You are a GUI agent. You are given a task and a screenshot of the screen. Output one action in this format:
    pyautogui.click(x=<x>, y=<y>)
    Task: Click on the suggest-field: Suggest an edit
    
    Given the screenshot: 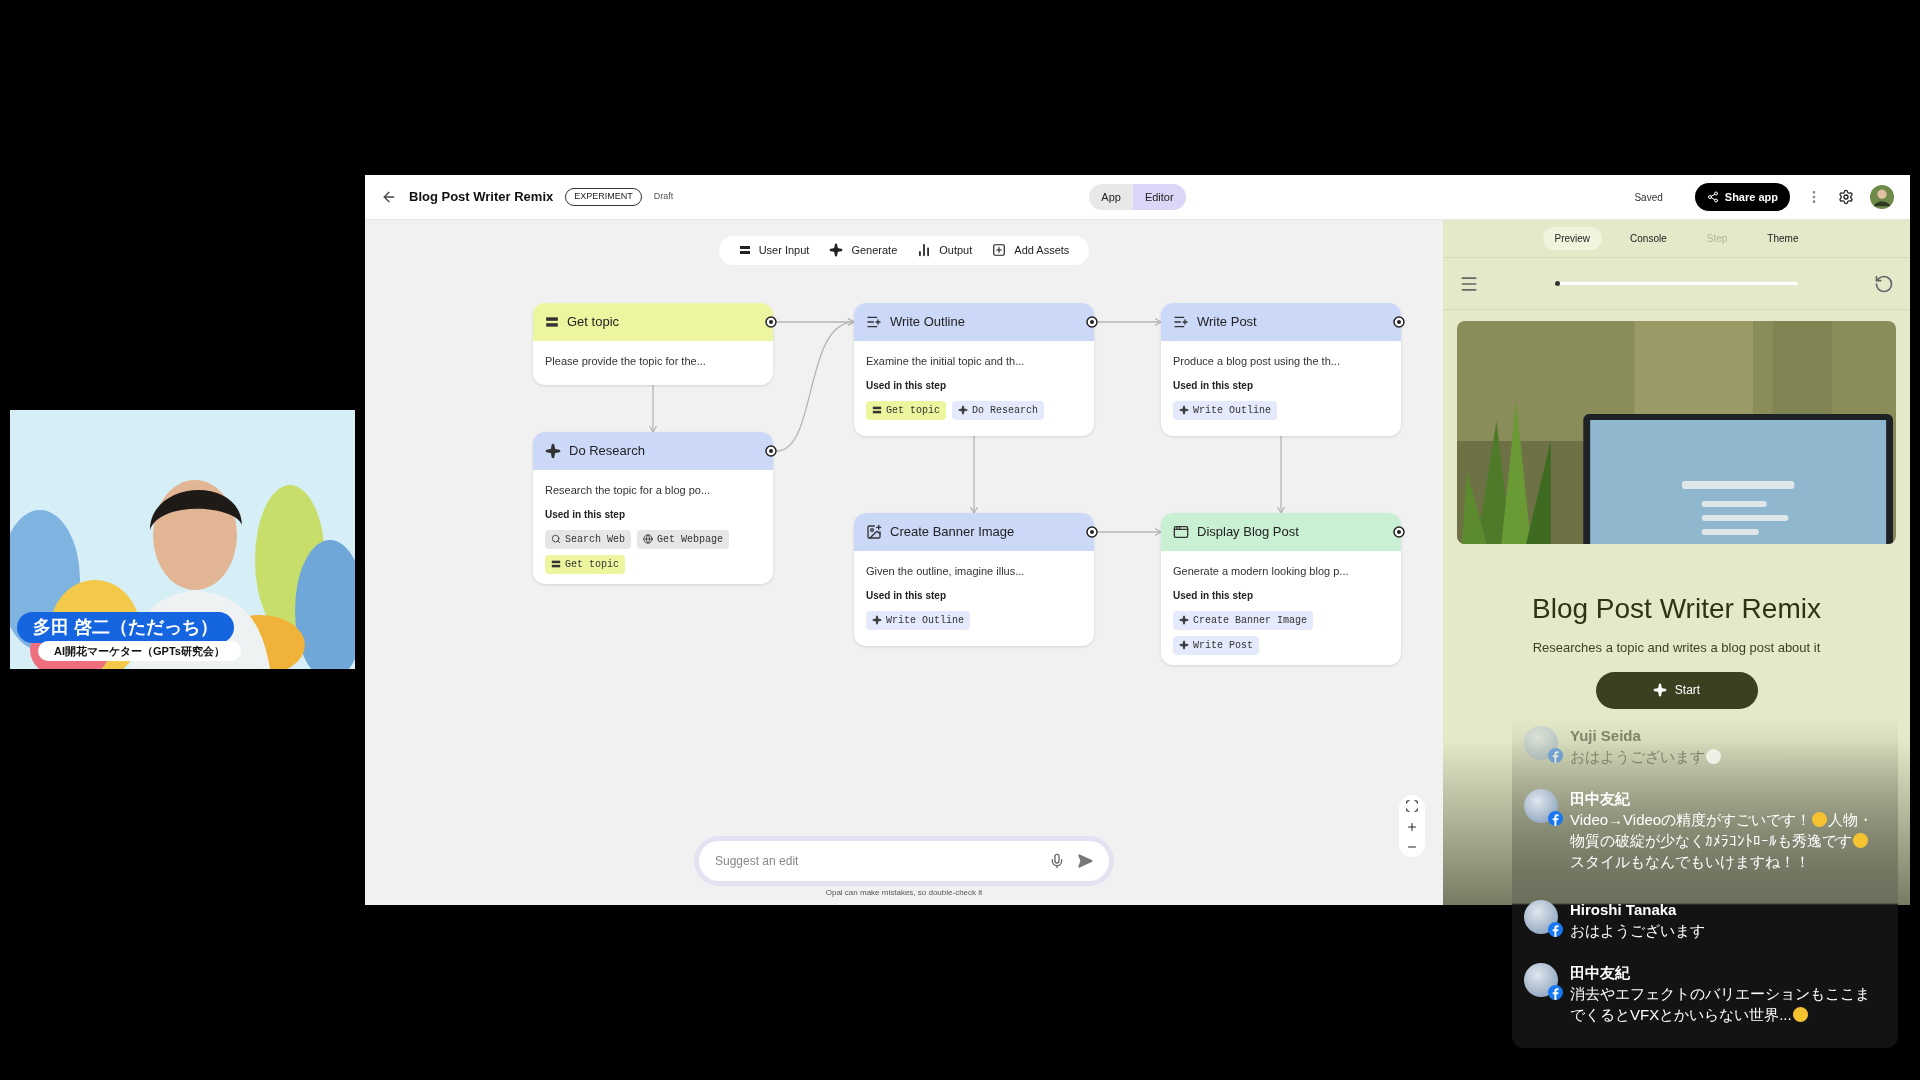 What is the action you would take?
    pyautogui.click(x=904, y=861)
    